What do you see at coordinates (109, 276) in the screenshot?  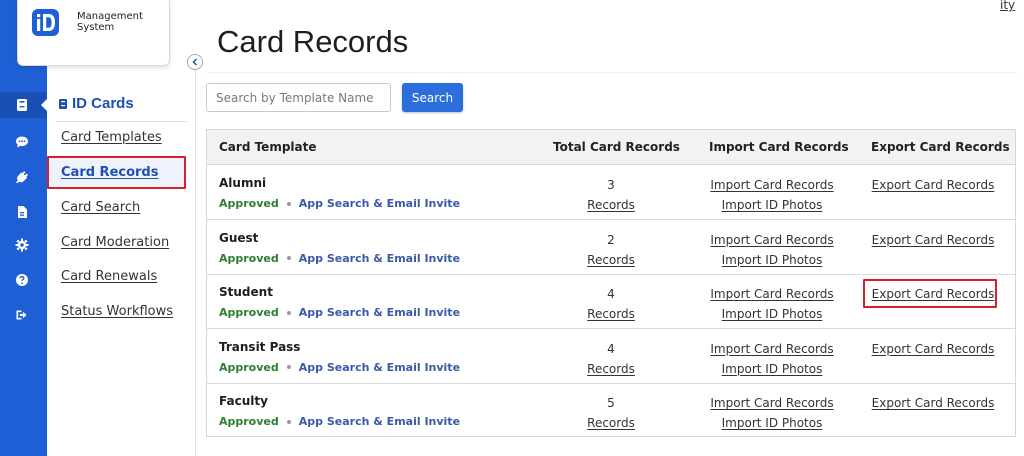 I see `sidebar-item-card-renewals: Card Renewals` at bounding box center [109, 276].